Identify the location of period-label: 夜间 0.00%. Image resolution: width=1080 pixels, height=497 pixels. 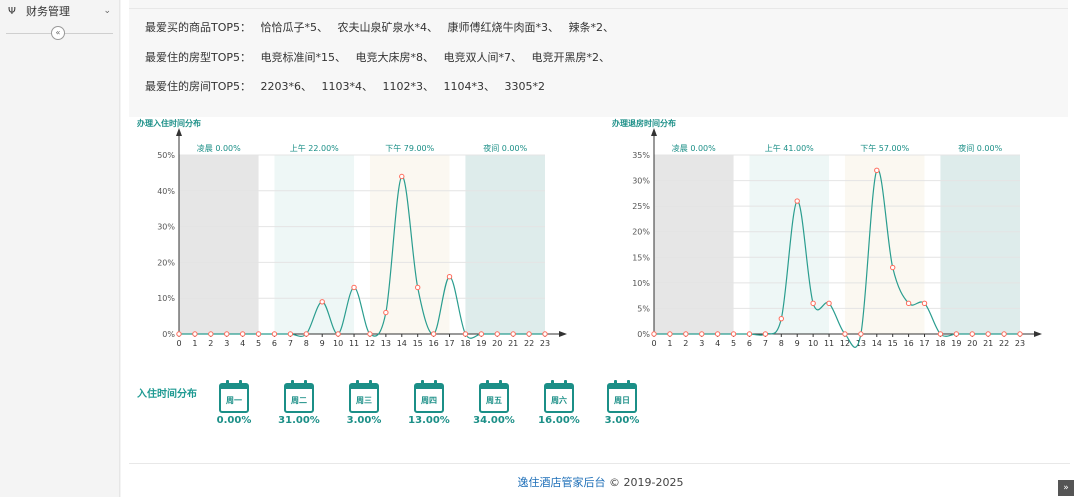
(980, 148).